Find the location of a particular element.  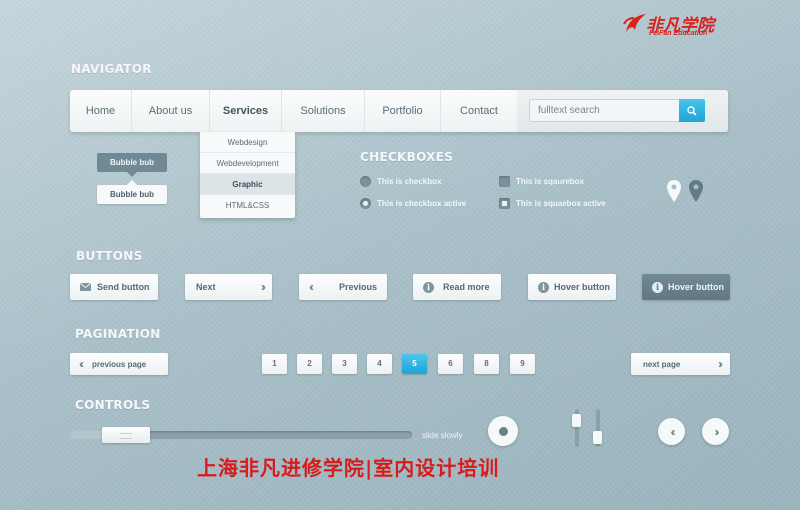

next-button-label: Next is located at coordinates (206, 287).